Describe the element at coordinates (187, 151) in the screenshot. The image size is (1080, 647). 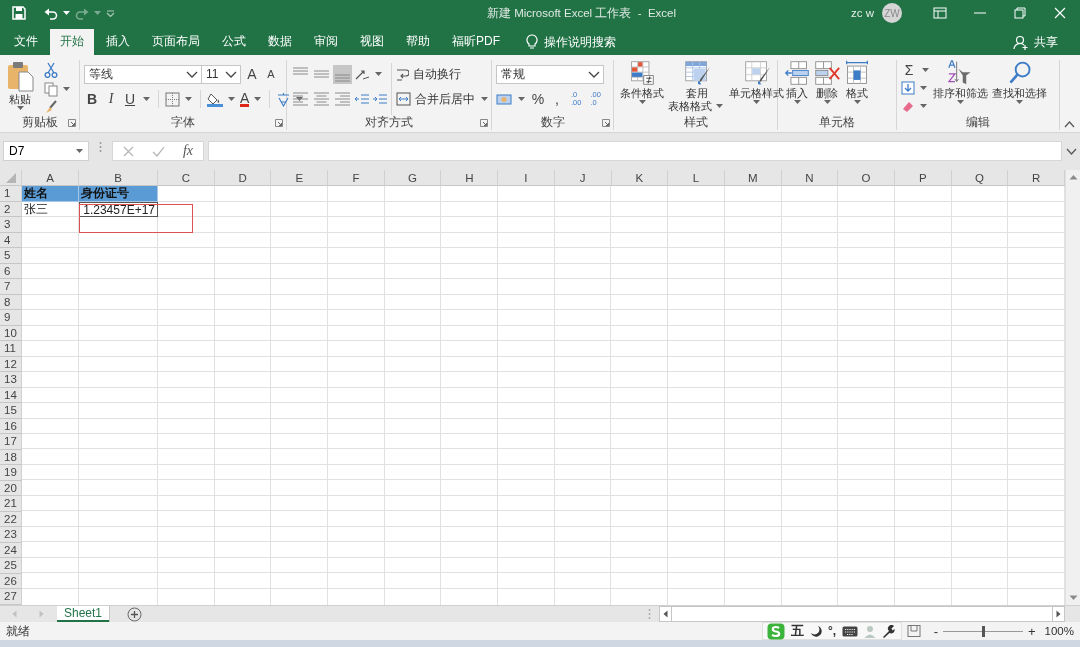
I see `insert-function-button: fx` at that location.